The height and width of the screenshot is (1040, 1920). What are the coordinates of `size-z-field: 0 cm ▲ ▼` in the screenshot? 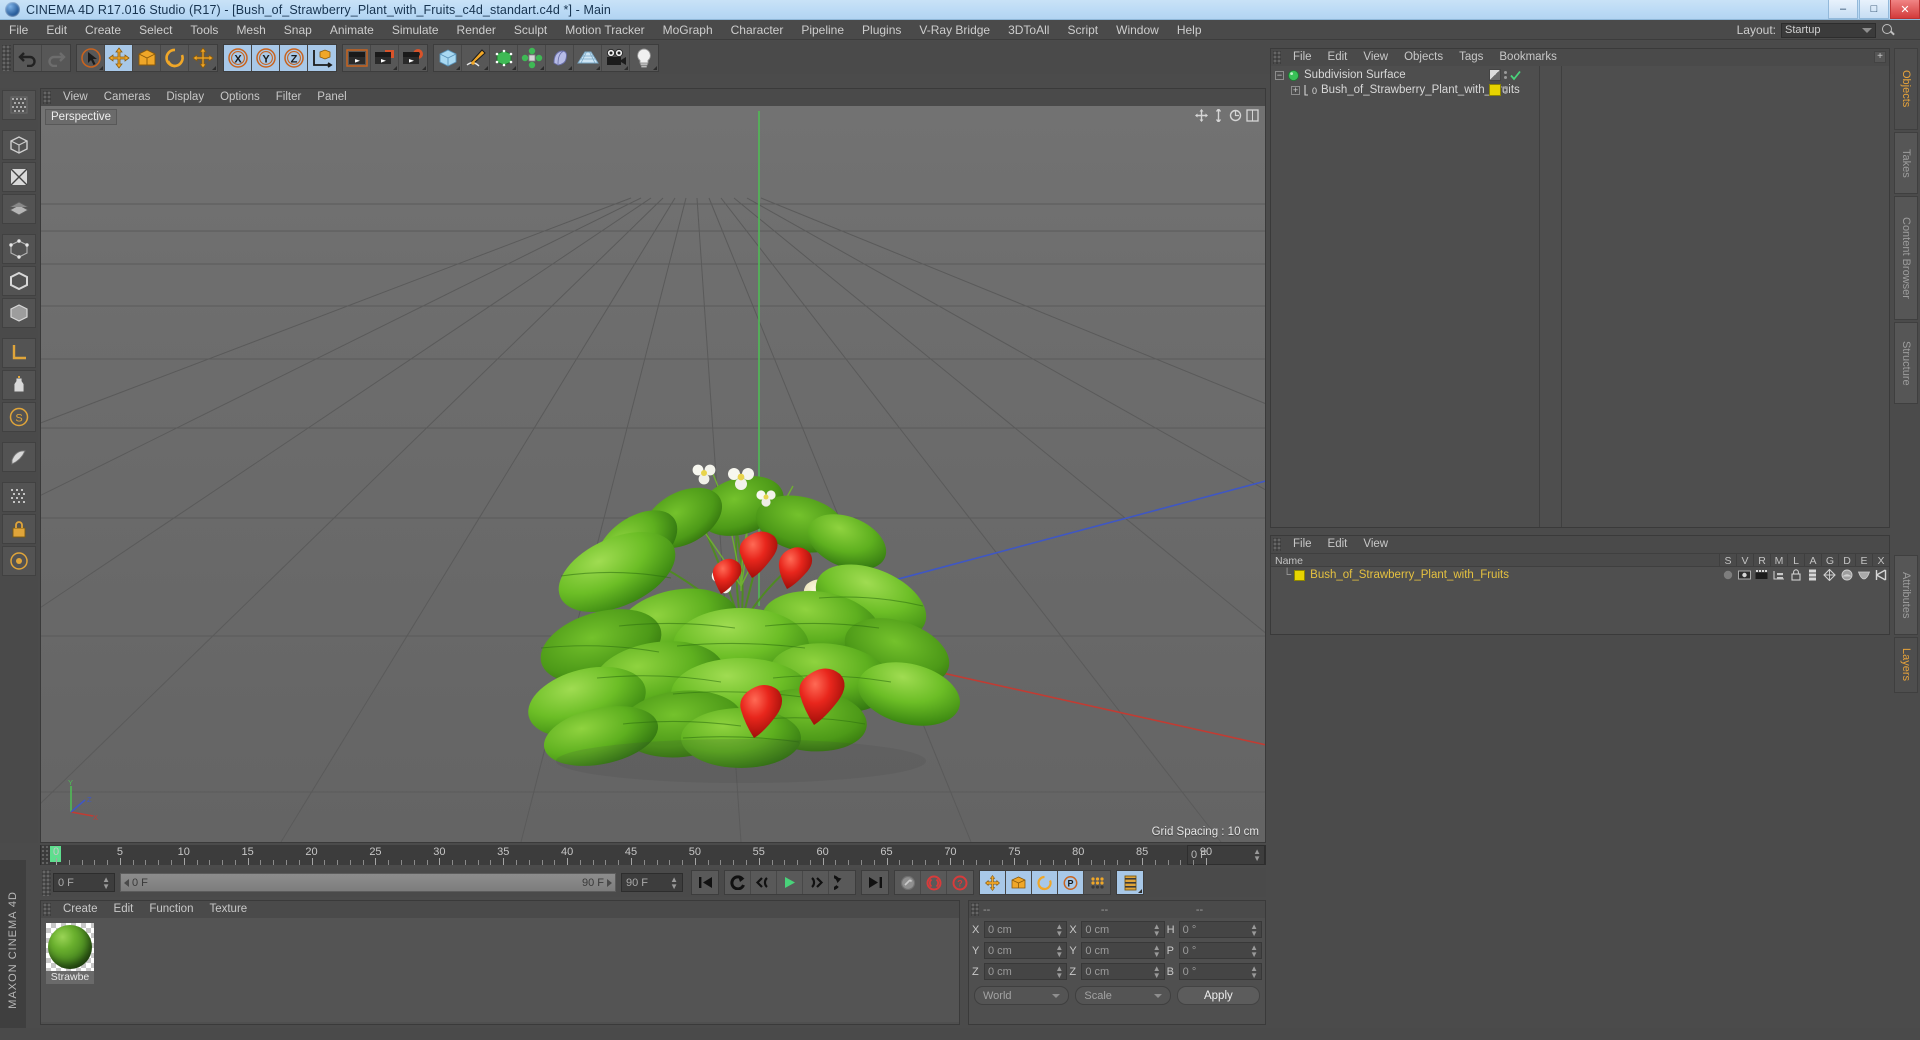 It's located at (1123, 971).